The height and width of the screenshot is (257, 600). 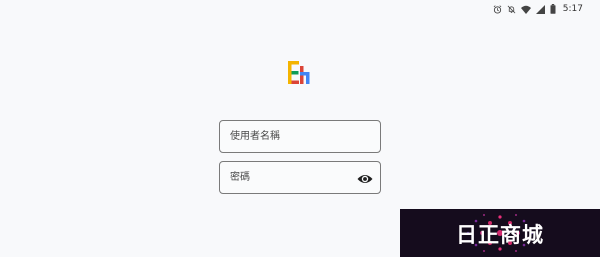 I want to click on bell-off-icon, so click(x=511, y=9).